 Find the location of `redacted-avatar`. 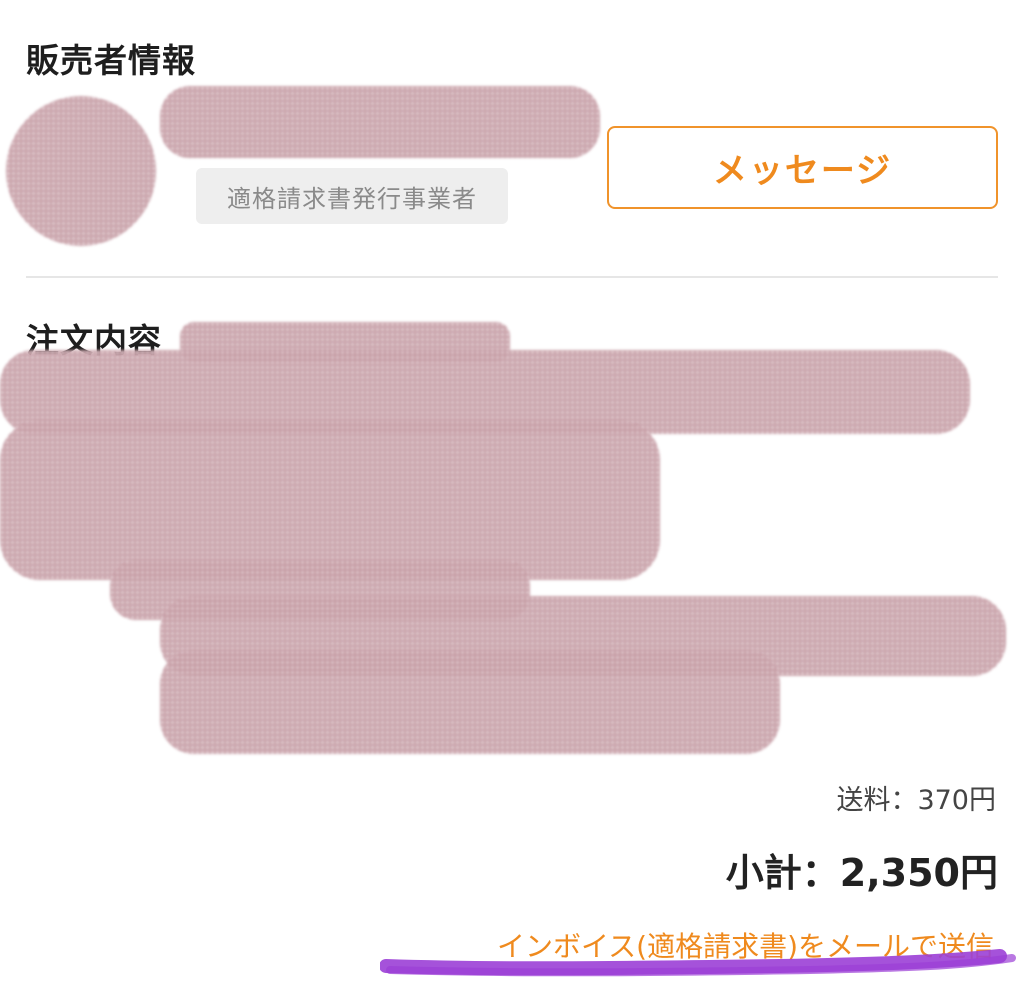

redacted-avatar is located at coordinates (81, 171).